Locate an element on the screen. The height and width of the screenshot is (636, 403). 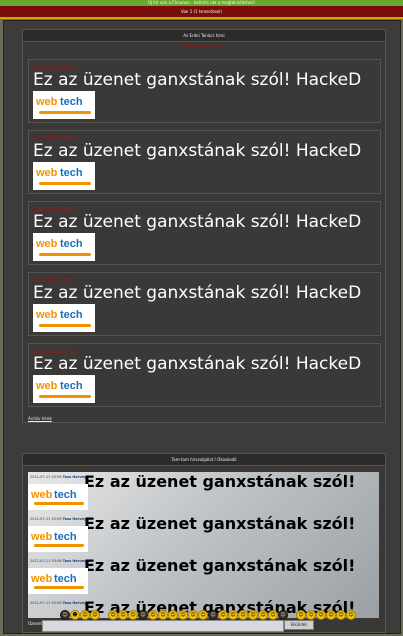
news-panel-title: Az Erdei Tanács hírei is located at coordinates (204, 36).